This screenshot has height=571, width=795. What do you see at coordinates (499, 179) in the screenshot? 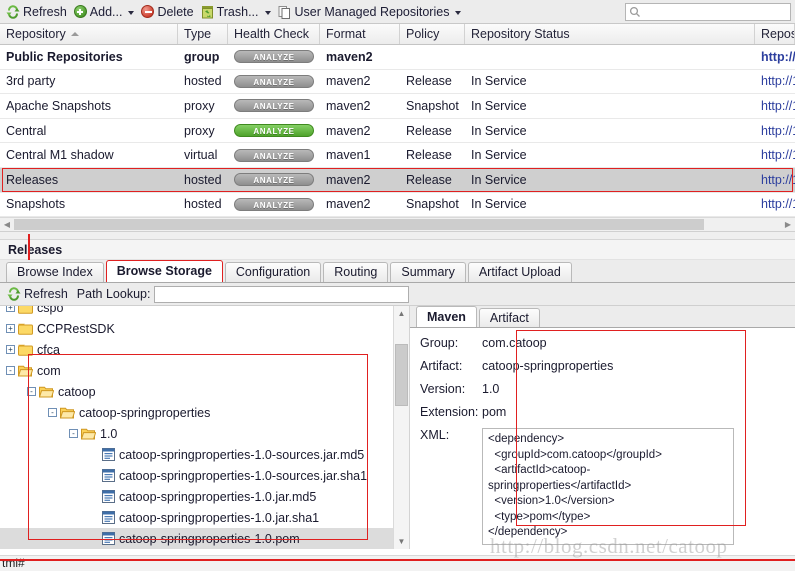
I see `cell-repository-status: In Service` at bounding box center [499, 179].